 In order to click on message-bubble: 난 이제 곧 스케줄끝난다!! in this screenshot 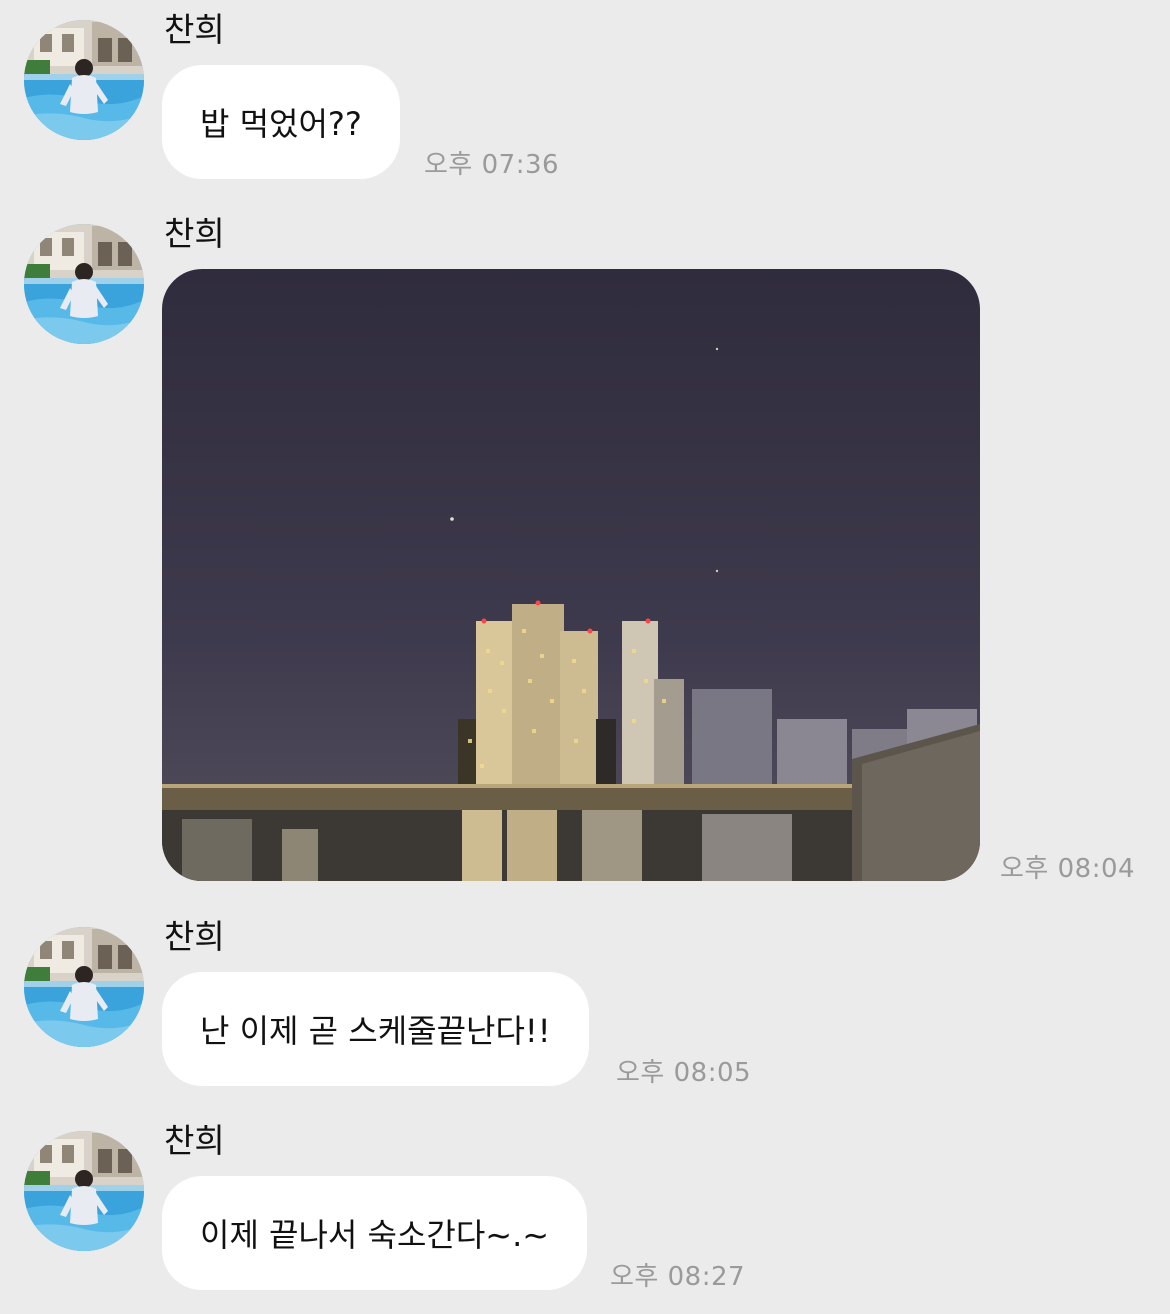, I will do `click(375, 1029)`.